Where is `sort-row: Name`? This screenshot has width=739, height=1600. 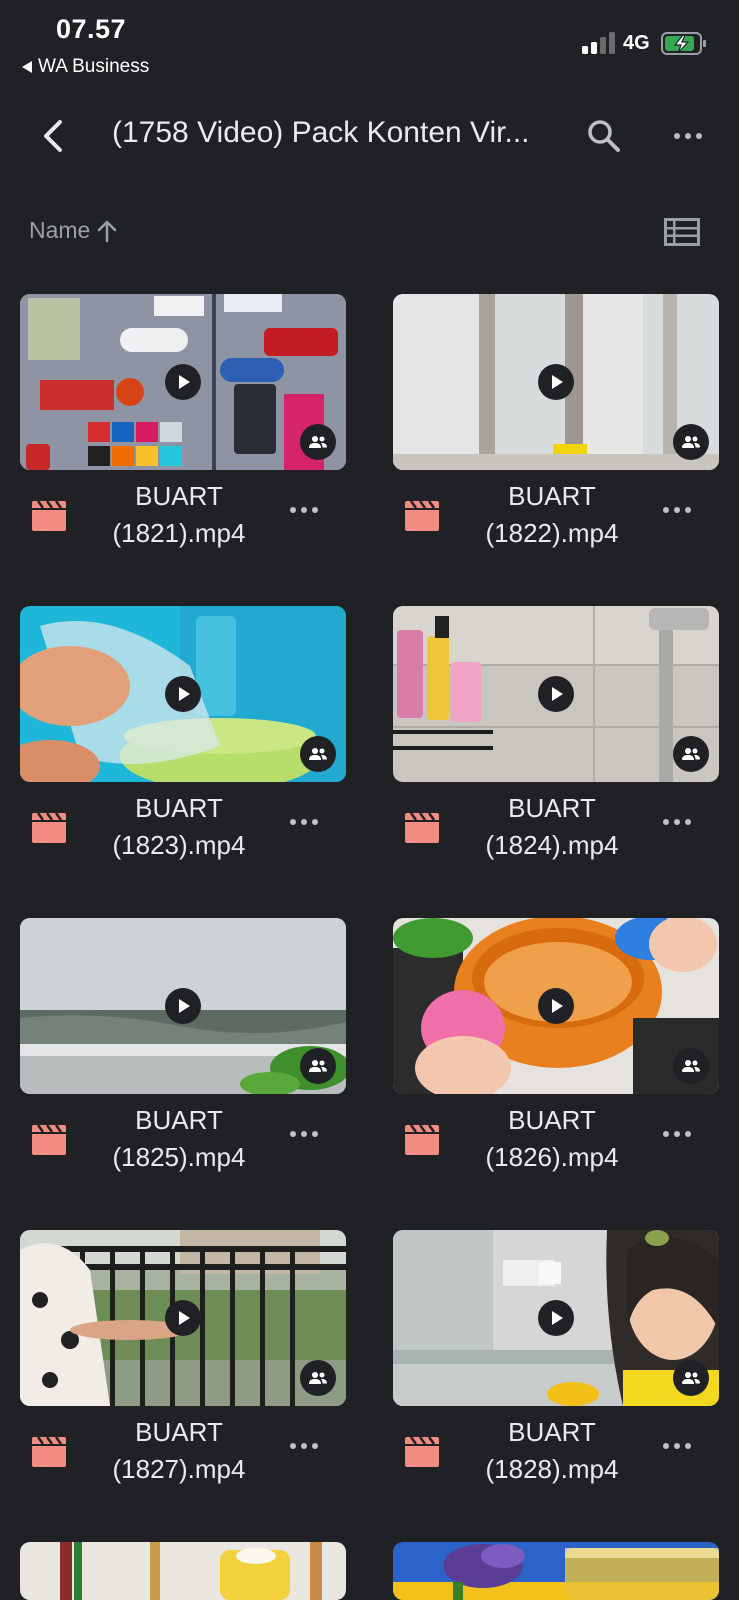
sort-row: Name is located at coordinates (369, 231).